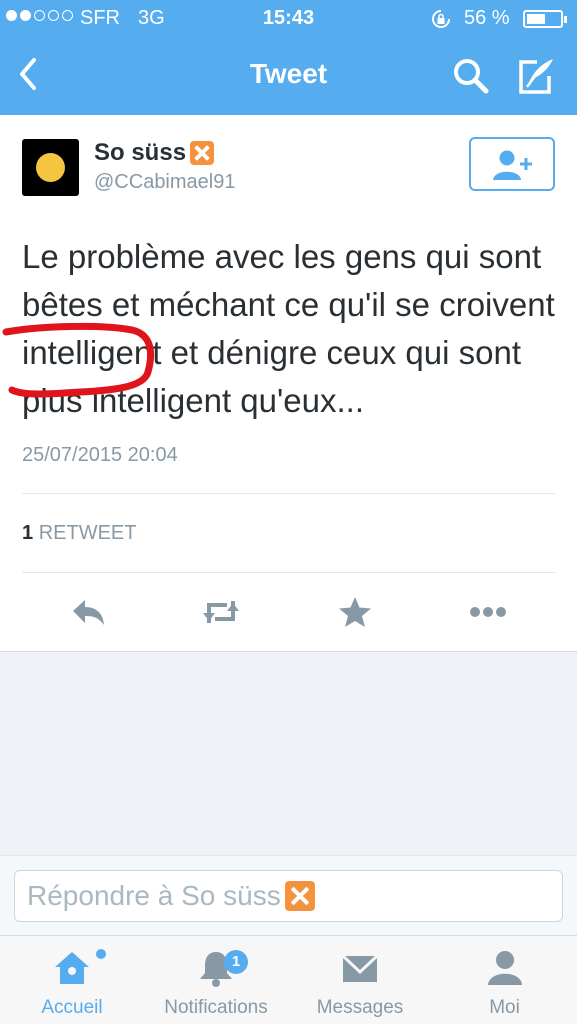  Describe the element at coordinates (89, 612) in the screenshot. I see `reply-icon` at that location.